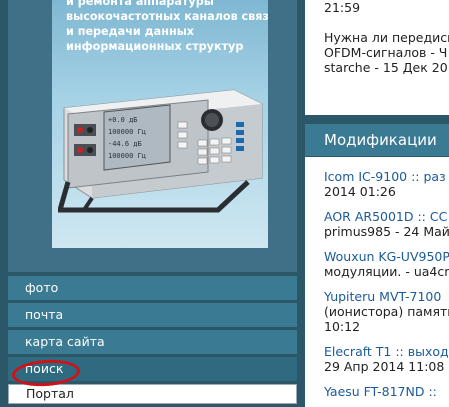 The height and width of the screenshot is (407, 449). What do you see at coordinates (160, 151) in the screenshot?
I see `test-instrument-image: +0.0 дБ 100000 Гц -44.6 дБ 100000 Гц` at bounding box center [160, 151].